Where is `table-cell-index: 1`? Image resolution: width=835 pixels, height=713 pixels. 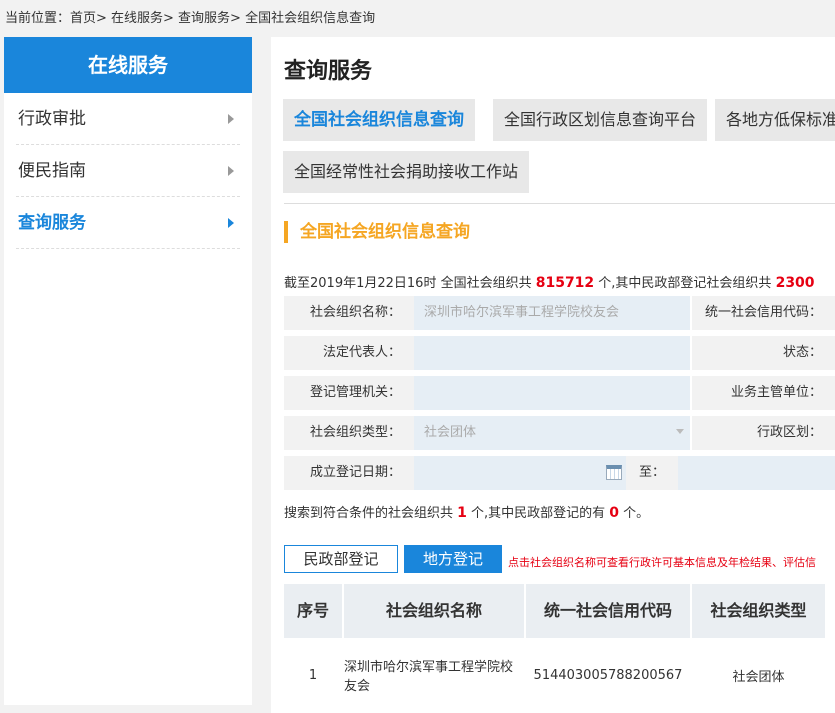 table-cell-index: 1 is located at coordinates (313, 675).